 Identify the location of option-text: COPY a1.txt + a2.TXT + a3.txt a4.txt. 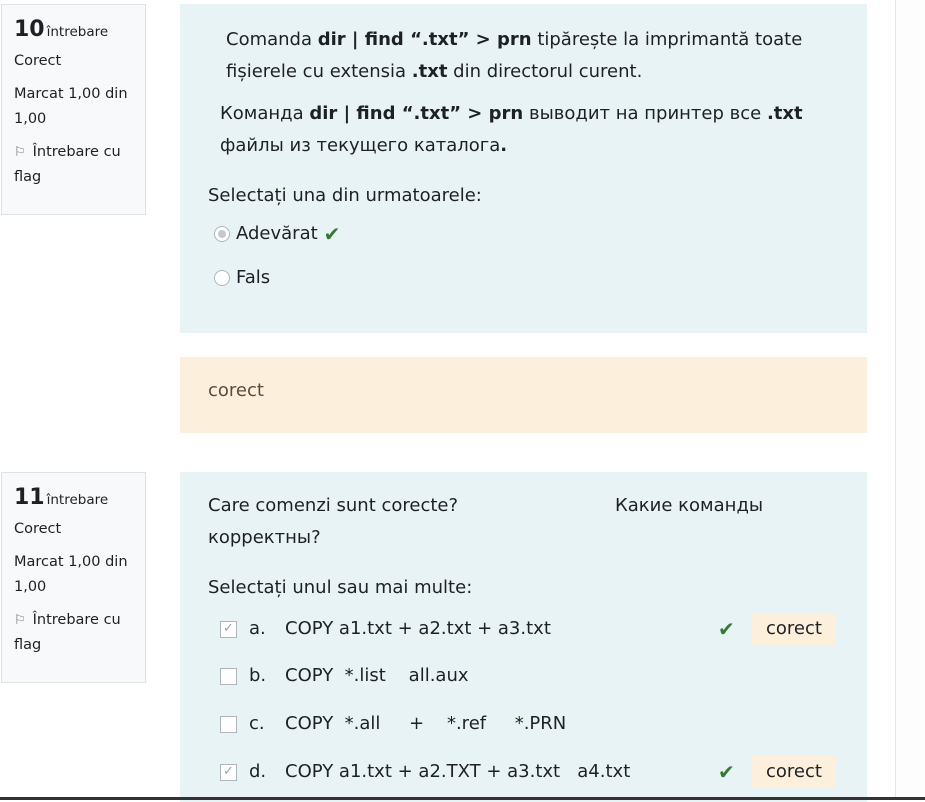
(458, 771).